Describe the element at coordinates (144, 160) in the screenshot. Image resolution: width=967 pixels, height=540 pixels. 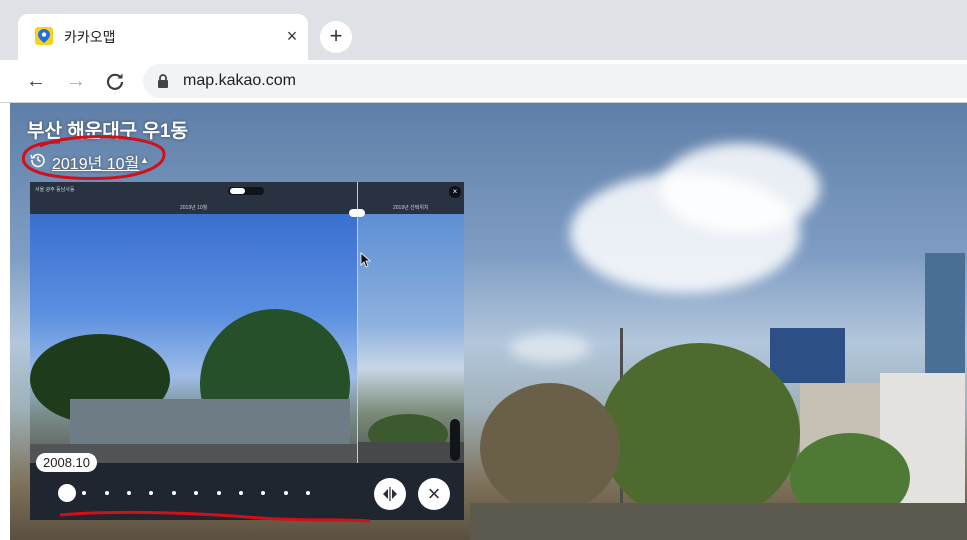
I see `caret-up-icon: ▲` at that location.